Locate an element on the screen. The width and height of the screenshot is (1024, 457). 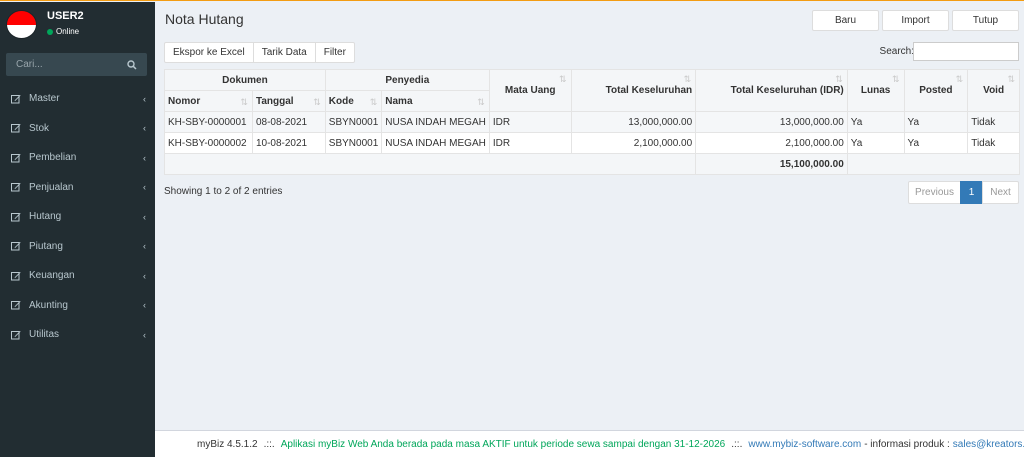
user-panel: USER2 Online is located at coordinates (77, 23).